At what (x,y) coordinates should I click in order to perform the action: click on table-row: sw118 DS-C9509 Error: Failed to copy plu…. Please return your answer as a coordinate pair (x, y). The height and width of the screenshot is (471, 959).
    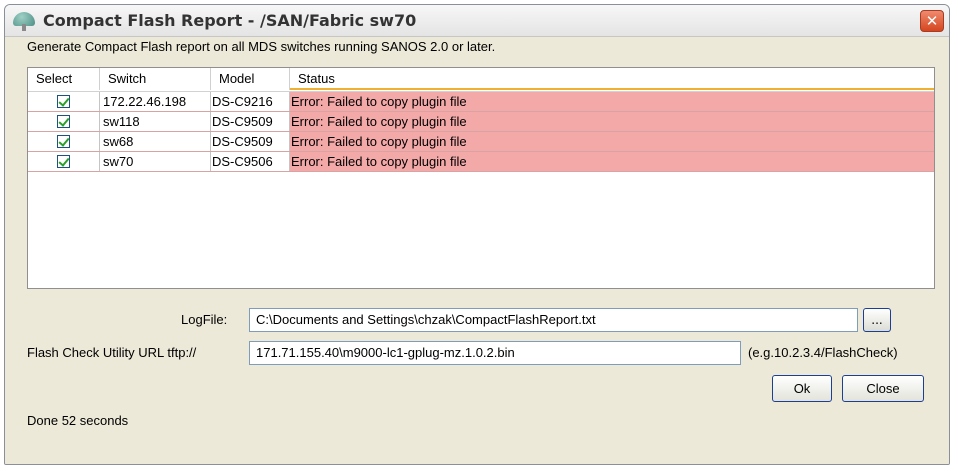
    Looking at the image, I should click on (481, 122).